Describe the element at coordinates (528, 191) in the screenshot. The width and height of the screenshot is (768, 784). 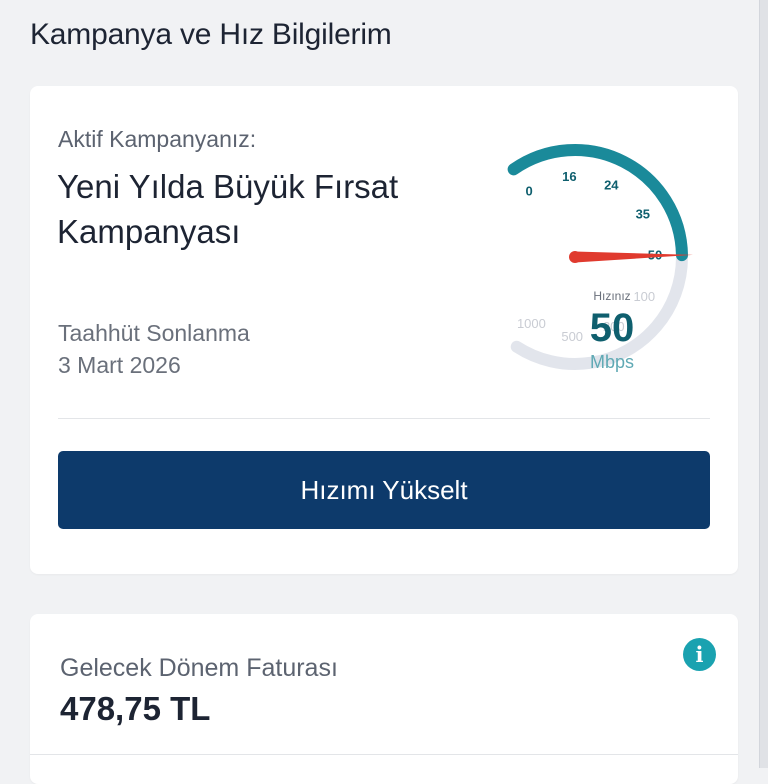
I see `gauge-tick-0: 0` at that location.